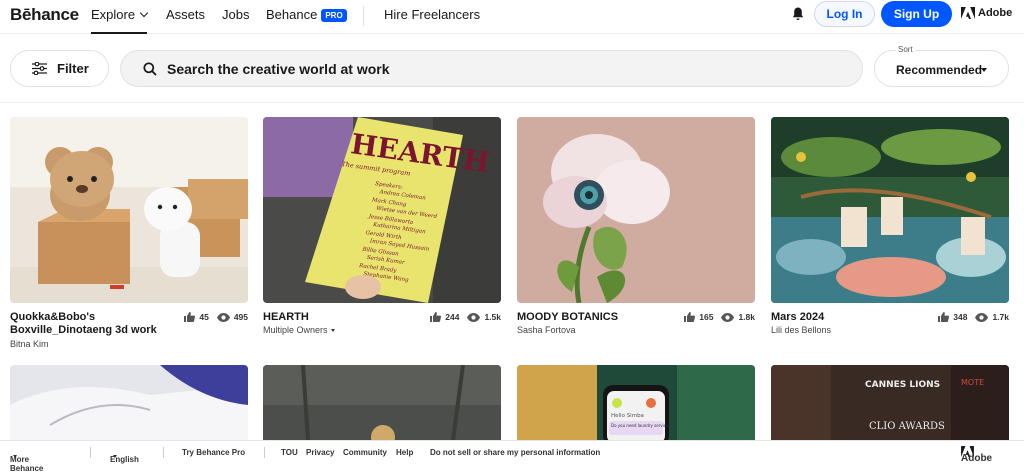 The height and width of the screenshot is (473, 1024). I want to click on like-count: 165, so click(706, 317).